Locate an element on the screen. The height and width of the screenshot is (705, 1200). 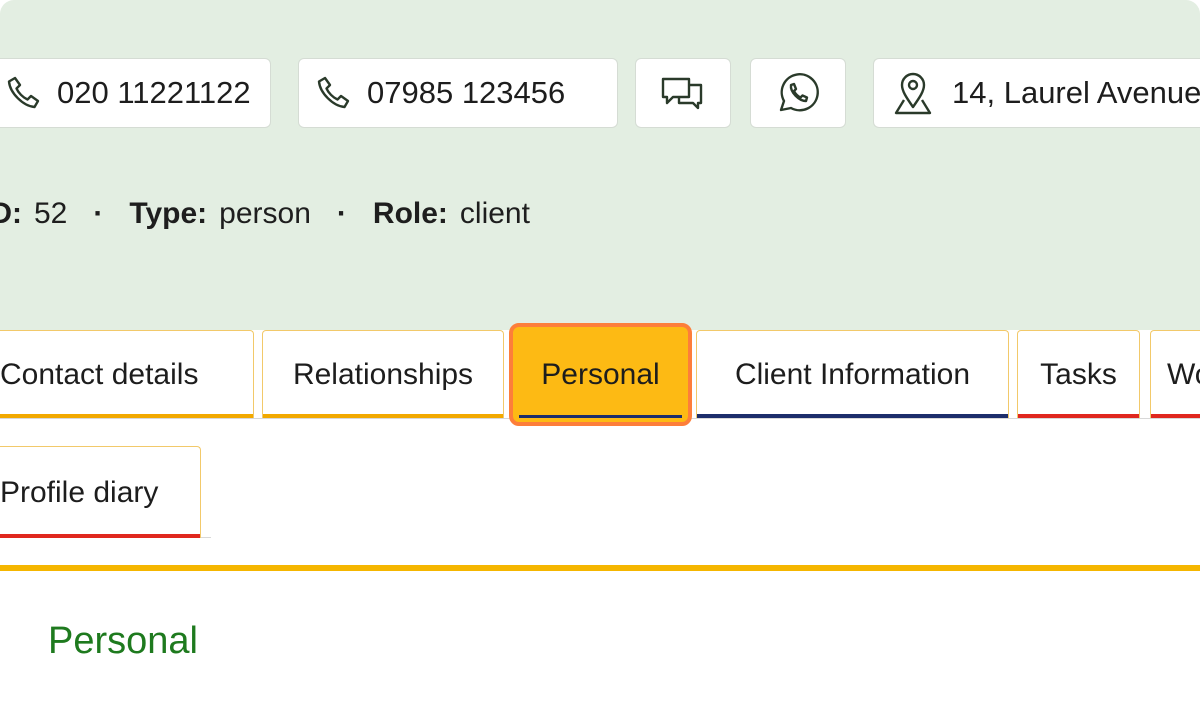
tab-label: Relationships is located at coordinates (383, 374).